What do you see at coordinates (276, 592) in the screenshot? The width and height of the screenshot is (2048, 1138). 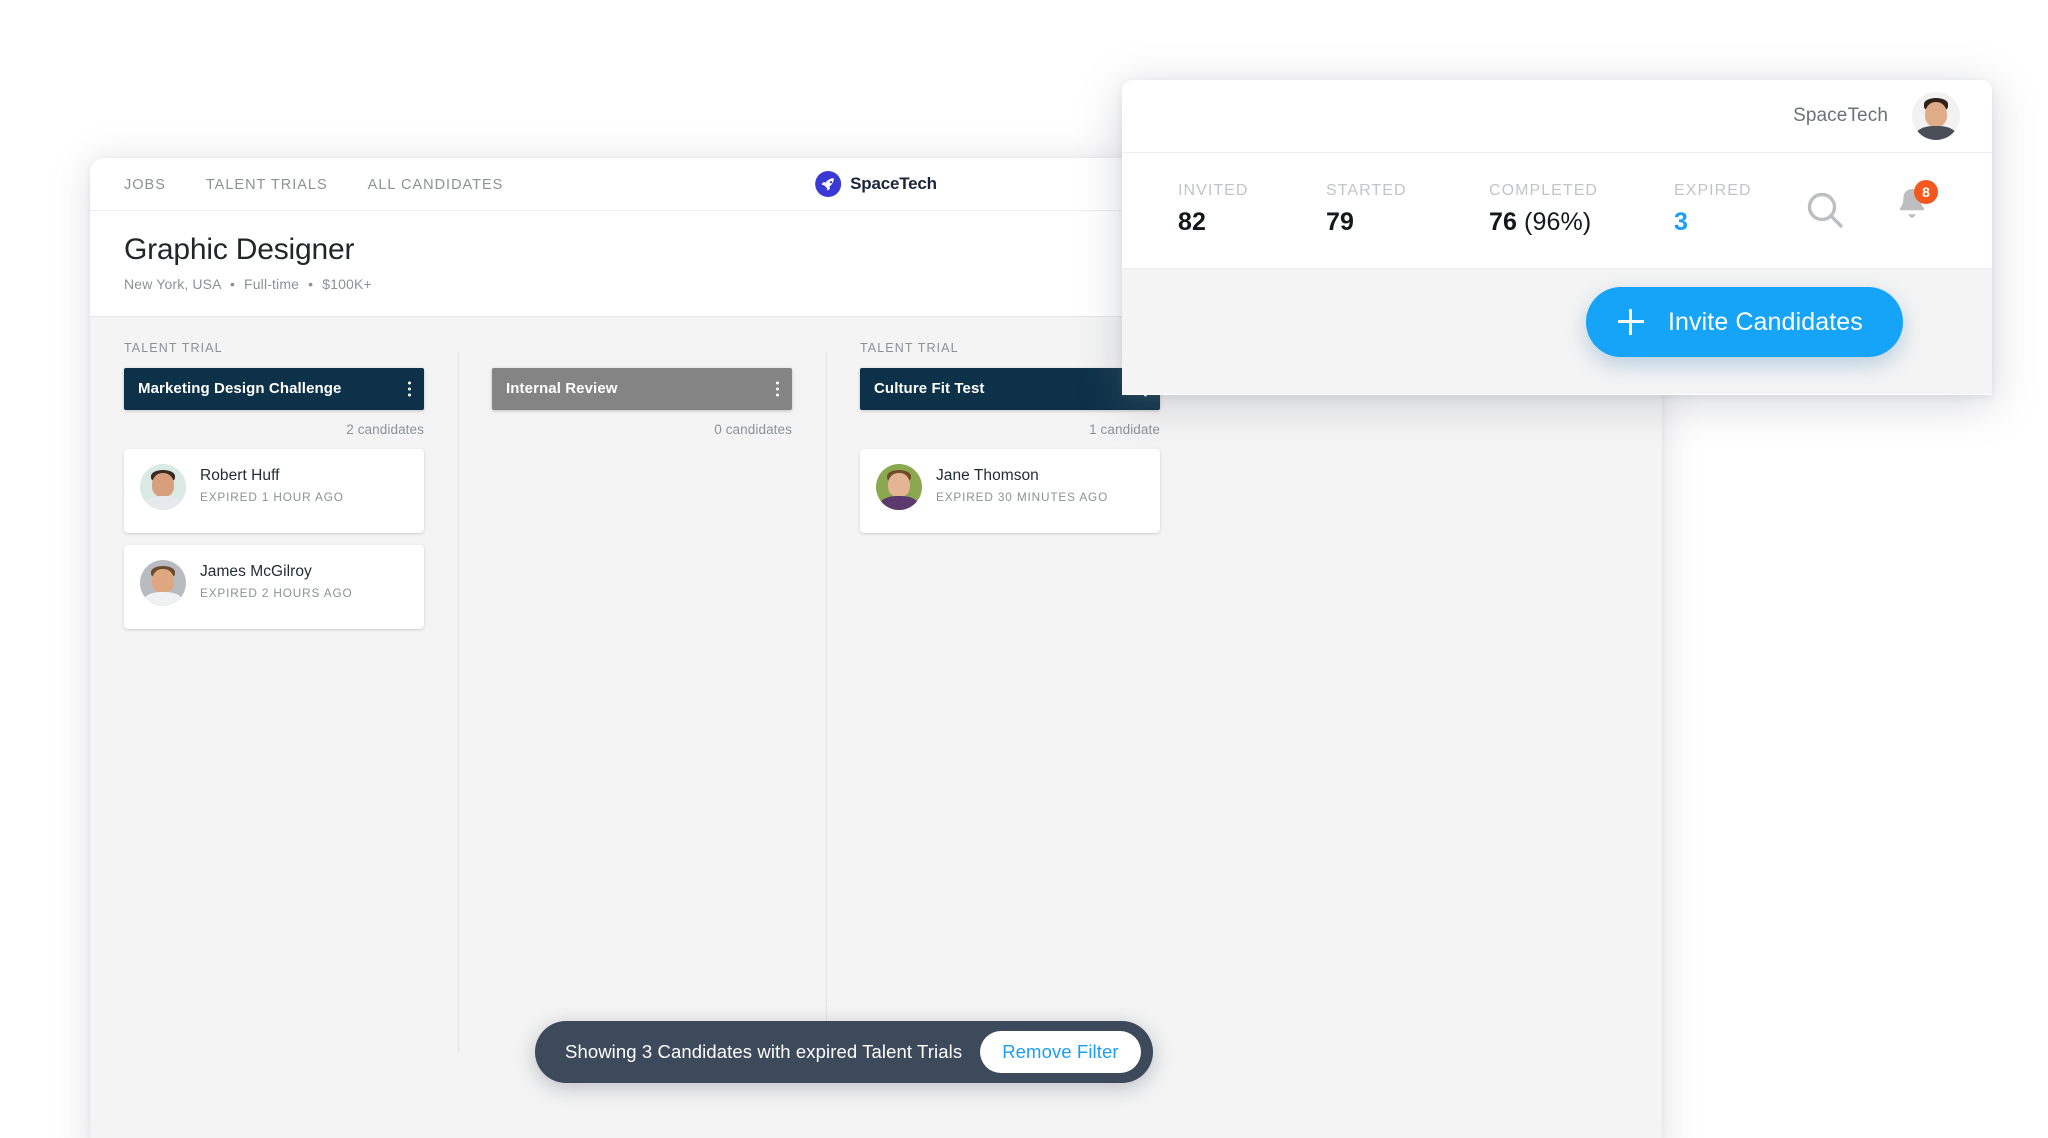 I see `candidate-status: EXPIRED 2 HOURS AGO` at bounding box center [276, 592].